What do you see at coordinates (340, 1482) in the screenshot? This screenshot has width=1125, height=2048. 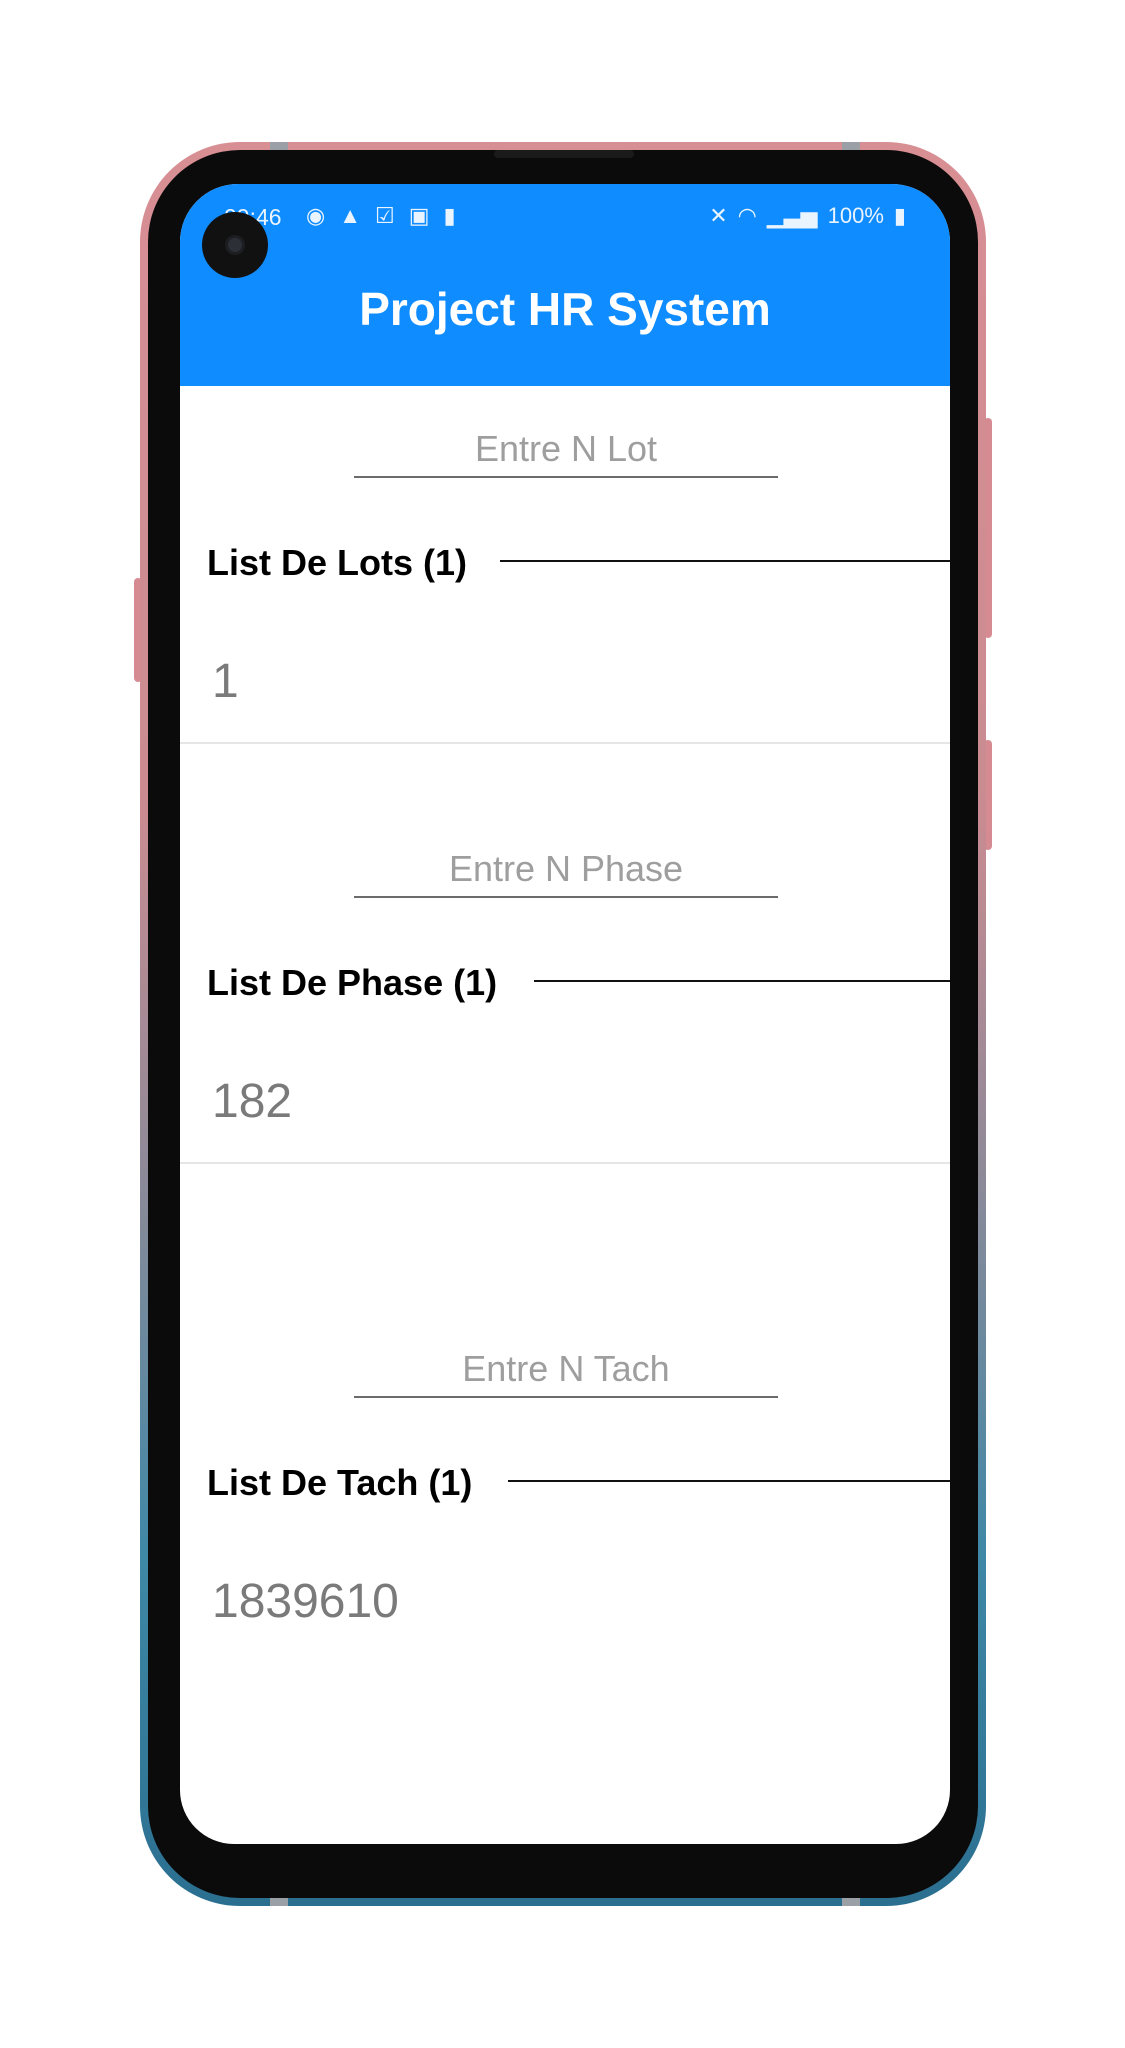 I see `tach-list-label: List De Tach (1)` at bounding box center [340, 1482].